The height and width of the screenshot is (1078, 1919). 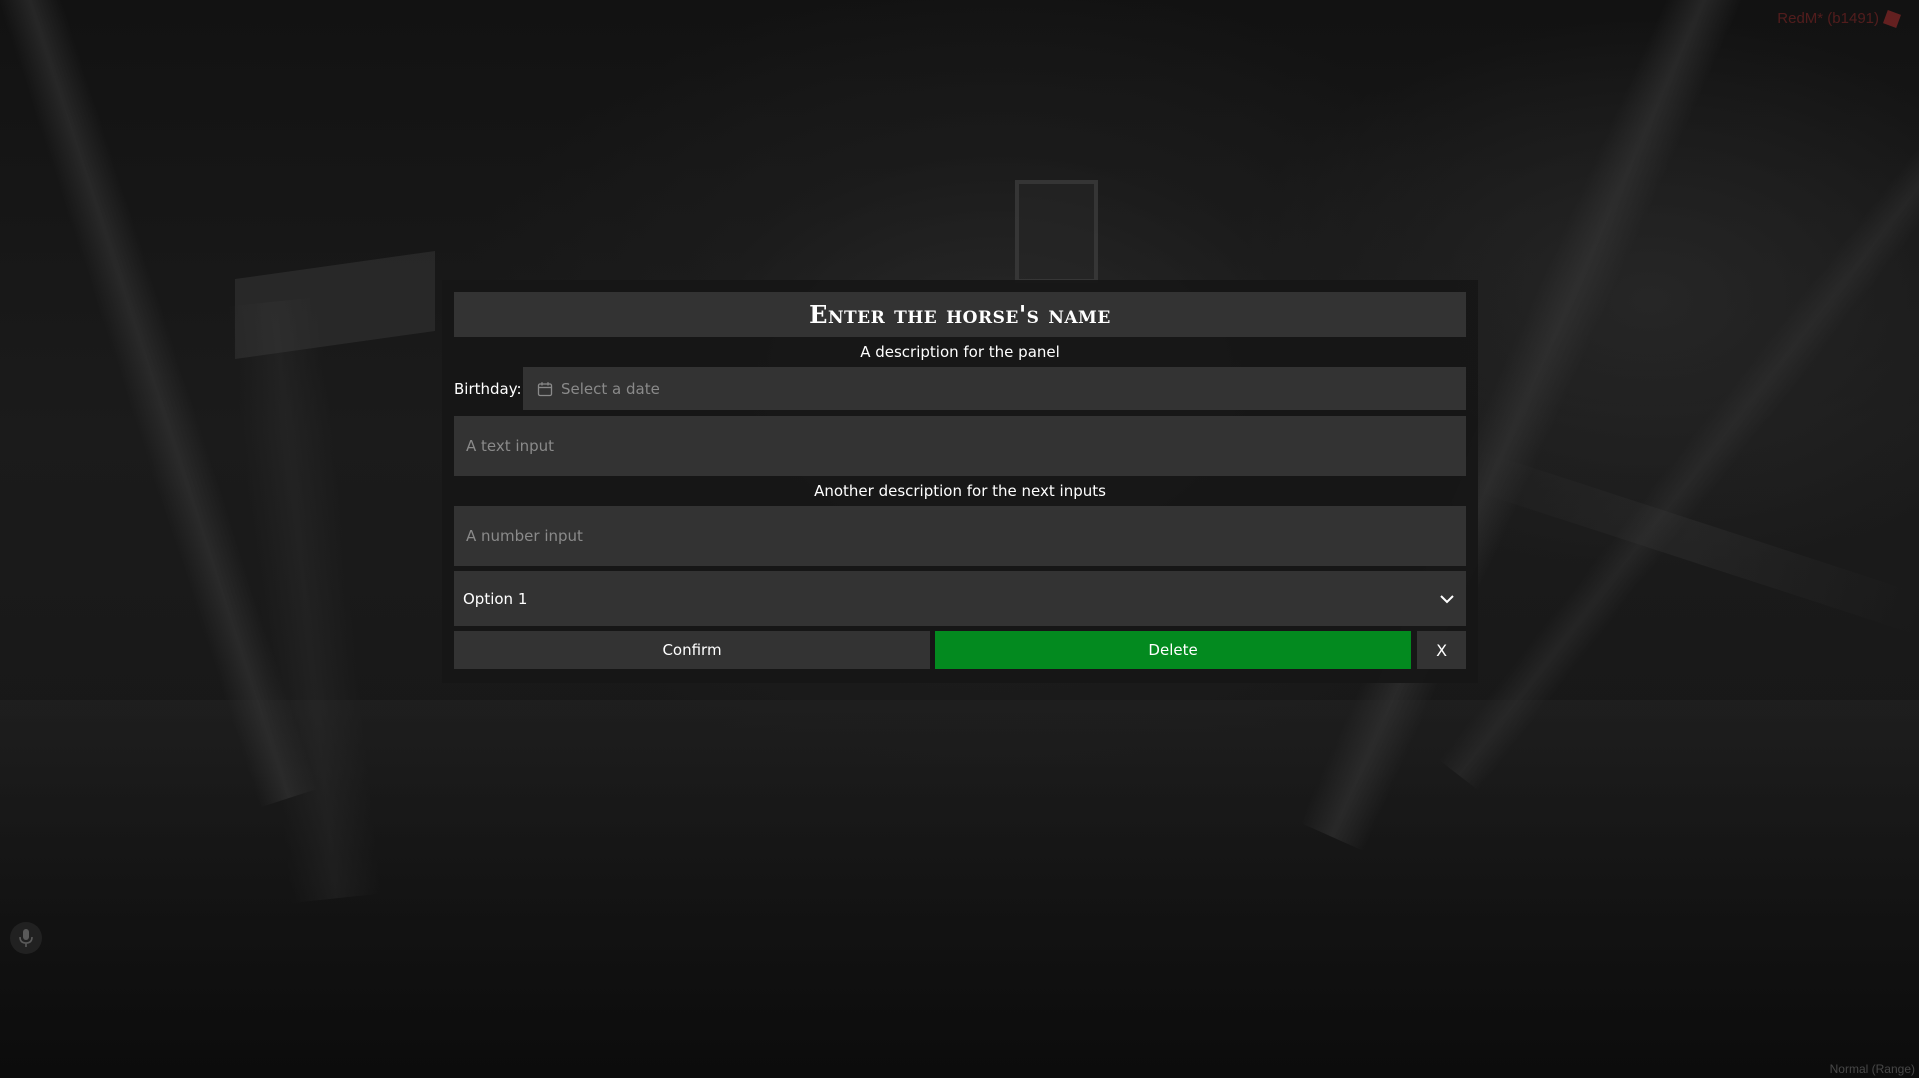 What do you see at coordinates (488, 388) in the screenshot?
I see `birthday-label: Birthday:` at bounding box center [488, 388].